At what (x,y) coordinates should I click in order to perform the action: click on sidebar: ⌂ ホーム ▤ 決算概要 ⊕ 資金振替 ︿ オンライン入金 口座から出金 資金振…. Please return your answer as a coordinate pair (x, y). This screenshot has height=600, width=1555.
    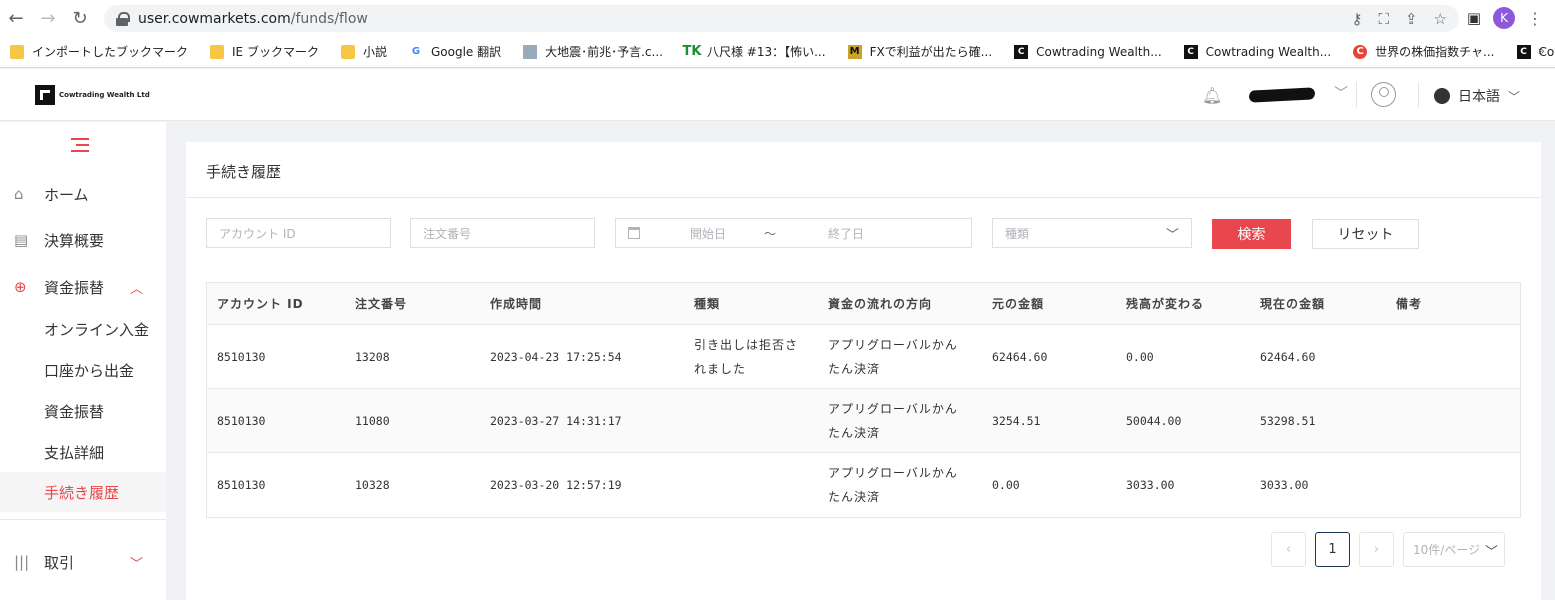
    Looking at the image, I should click on (83, 361).